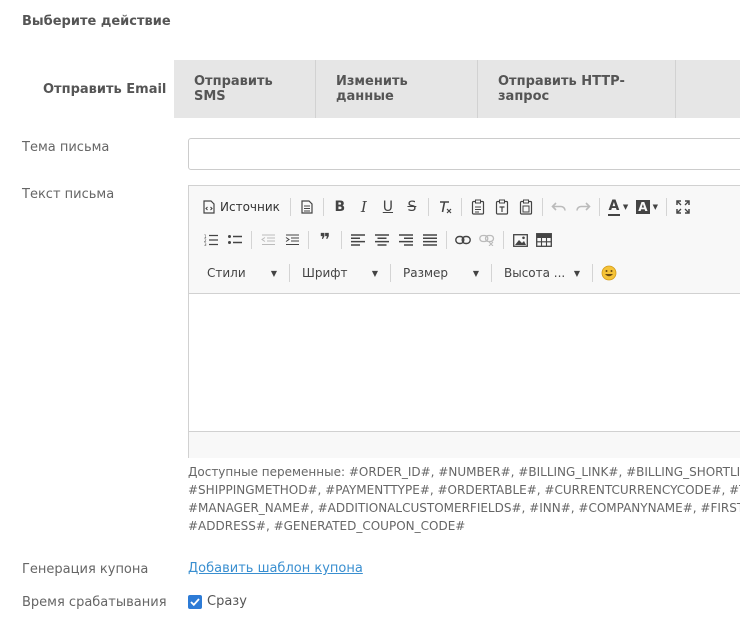 The image size is (740, 643). I want to click on bg-color-button: A ▼, so click(647, 207).